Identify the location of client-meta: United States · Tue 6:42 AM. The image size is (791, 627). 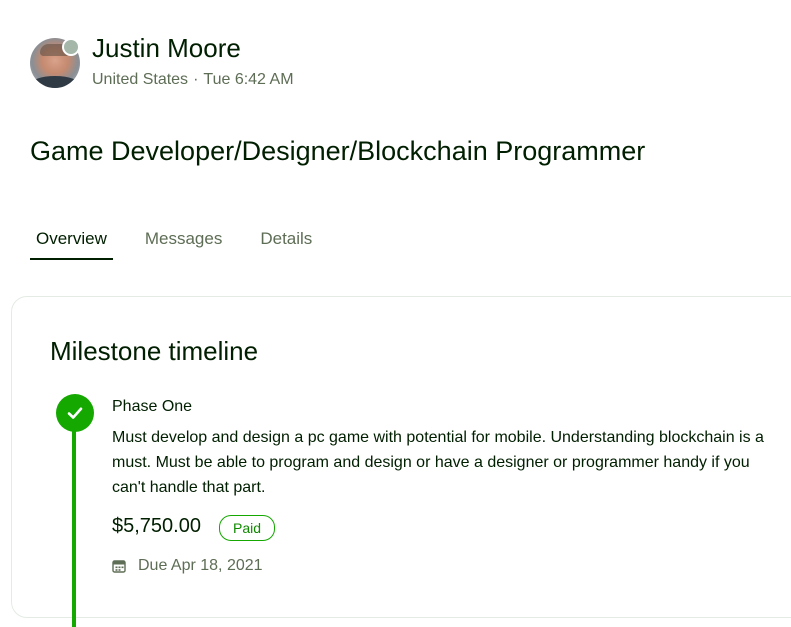
(193, 80).